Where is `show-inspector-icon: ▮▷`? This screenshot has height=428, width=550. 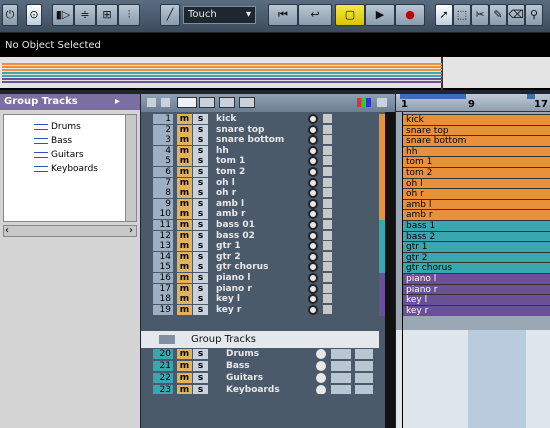 show-inspector-icon: ▮▷ is located at coordinates (63, 15).